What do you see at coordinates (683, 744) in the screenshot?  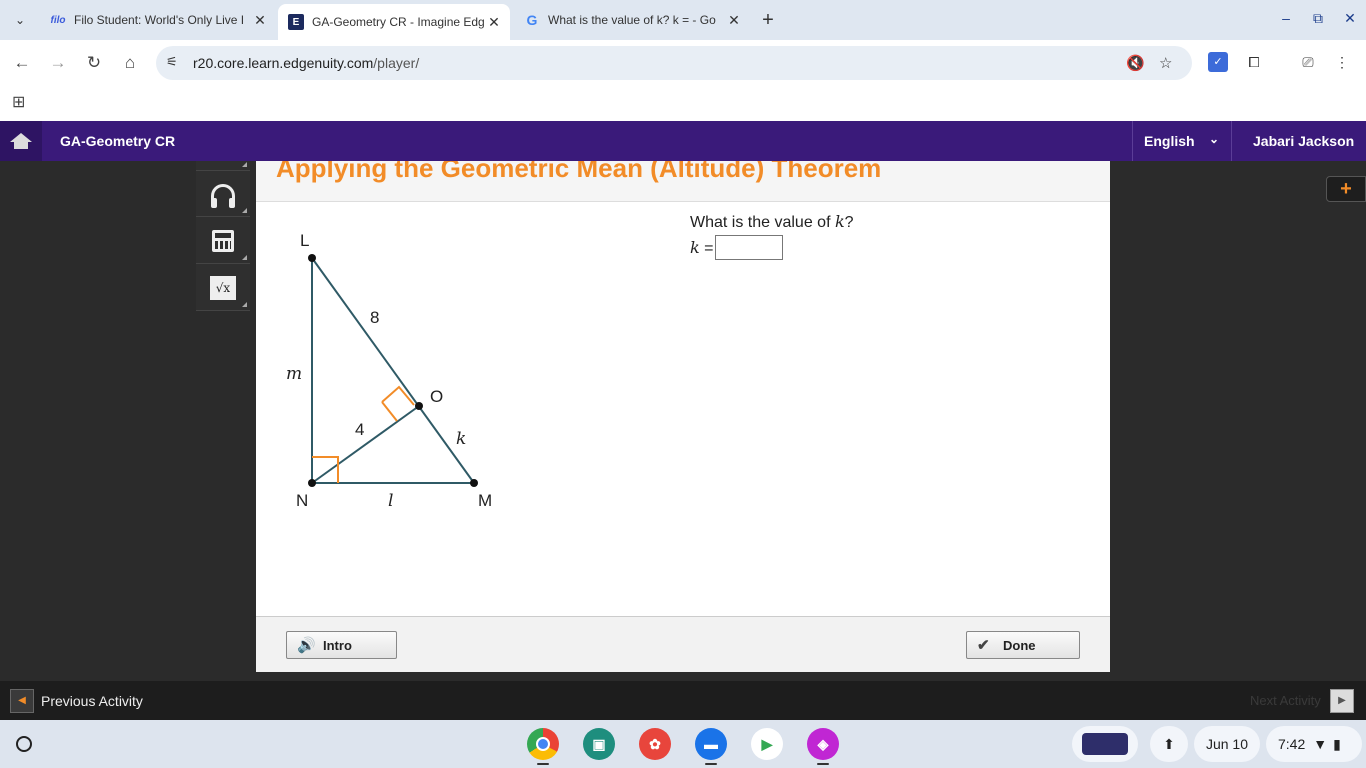 I see `os-shelf: ▣ ✿ ▬ ▶ ◈ ⬆ Jun 10 7:42 ▼ ▮` at bounding box center [683, 744].